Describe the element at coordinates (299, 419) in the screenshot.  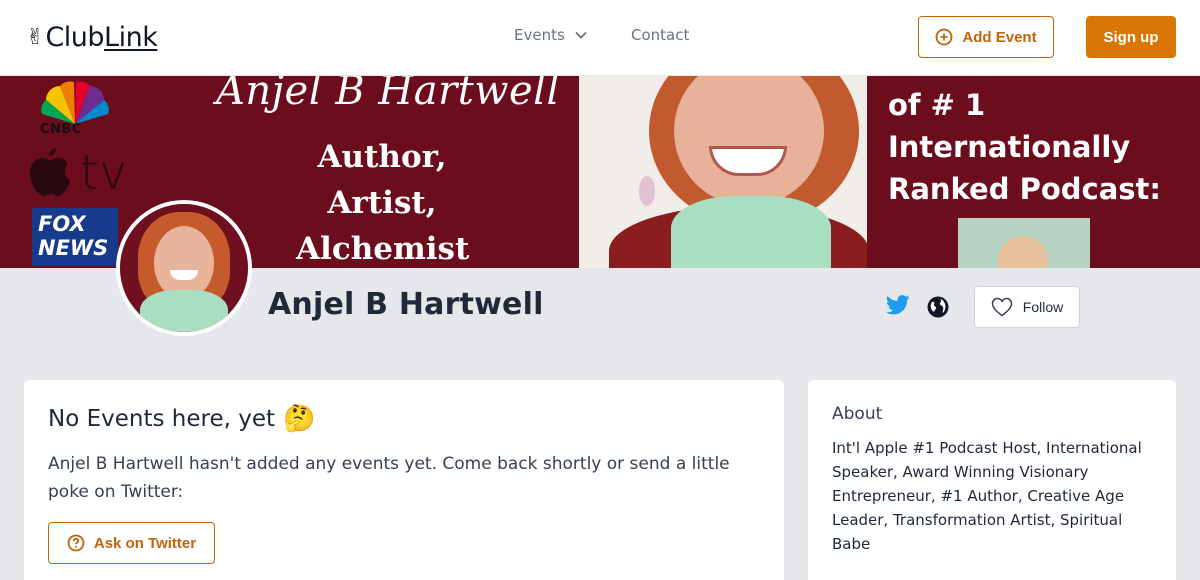
I see `thinking-face-icon: 🤔` at that location.